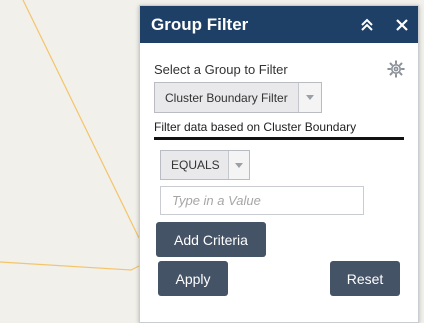  I want to click on group-select-dropdown: Cluster Boundary Filter, so click(238, 97).